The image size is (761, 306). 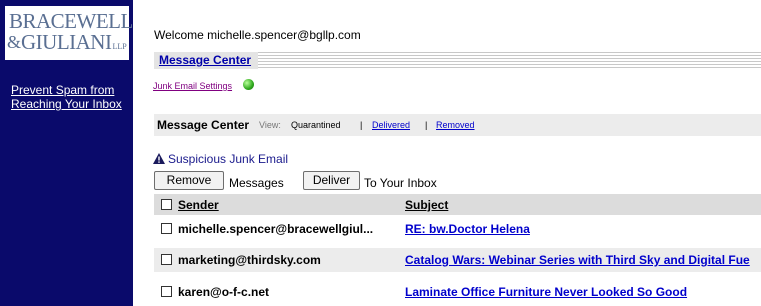 I want to click on welcome-text: Welcome michelle.spencer@bgllp.com, so click(x=257, y=35).